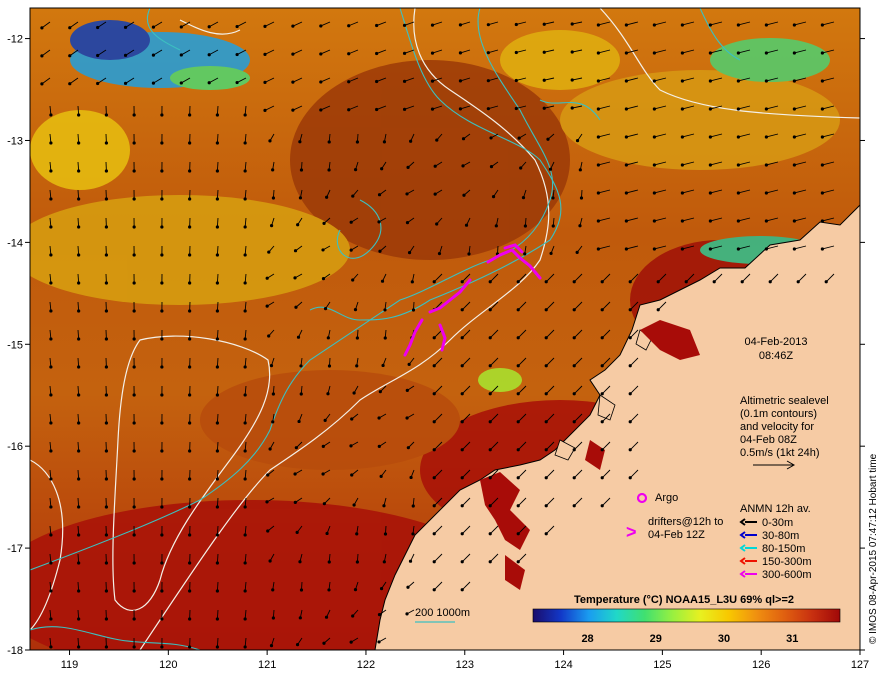  I want to click on date-label: 04-Feb-2013, so click(776, 342).